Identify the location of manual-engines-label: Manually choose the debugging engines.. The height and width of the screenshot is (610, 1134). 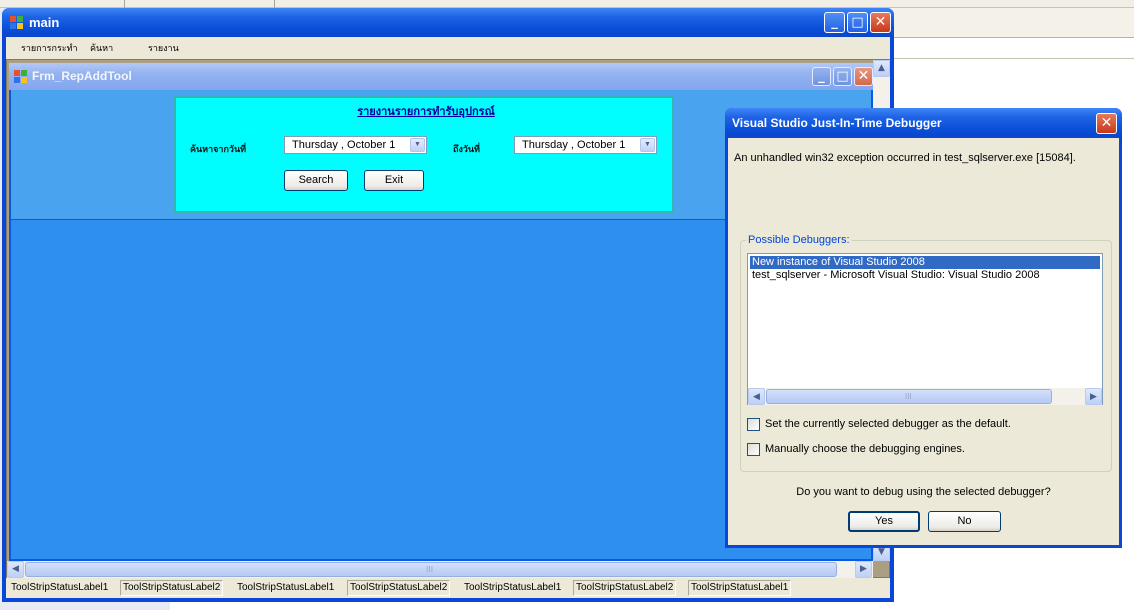
(865, 449).